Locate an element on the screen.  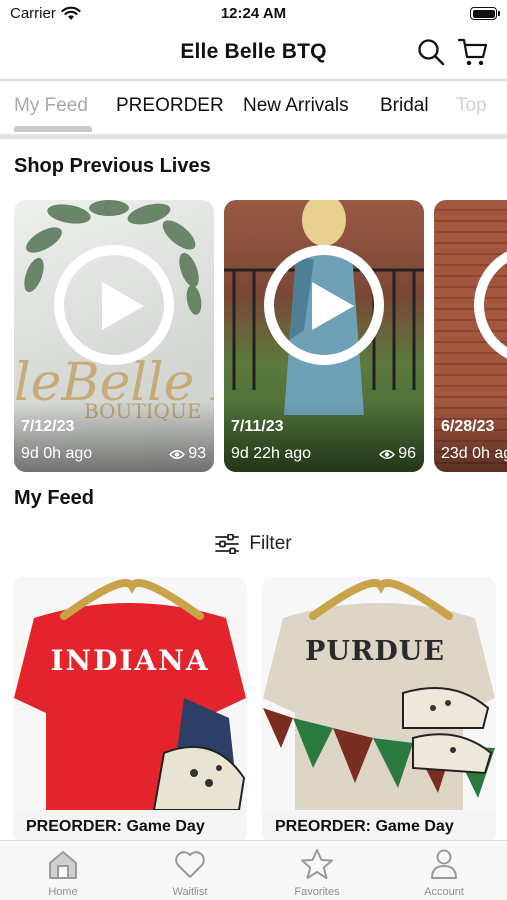
cart-icon is located at coordinates (473, 52).